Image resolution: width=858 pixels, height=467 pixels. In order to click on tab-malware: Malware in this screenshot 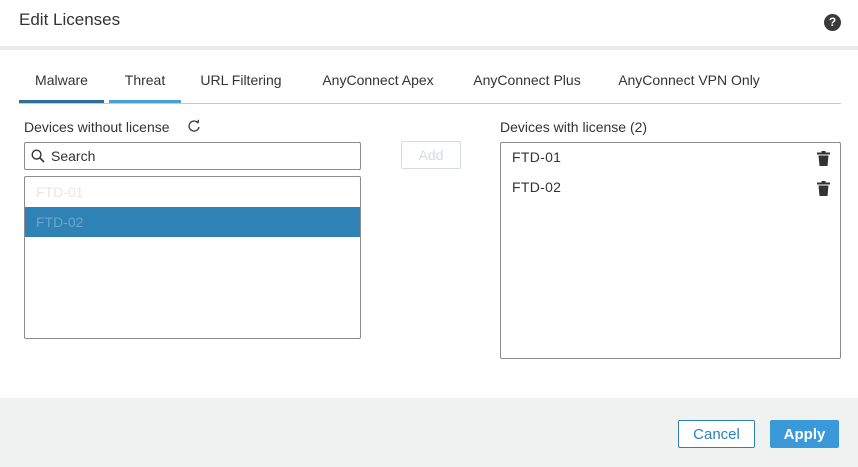, I will do `click(61, 81)`.